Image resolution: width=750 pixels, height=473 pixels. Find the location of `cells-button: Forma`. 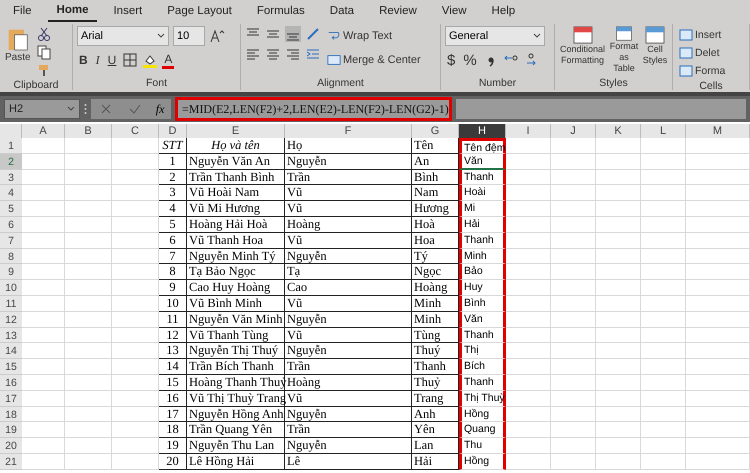

cells-button: Forma is located at coordinates (702, 70).